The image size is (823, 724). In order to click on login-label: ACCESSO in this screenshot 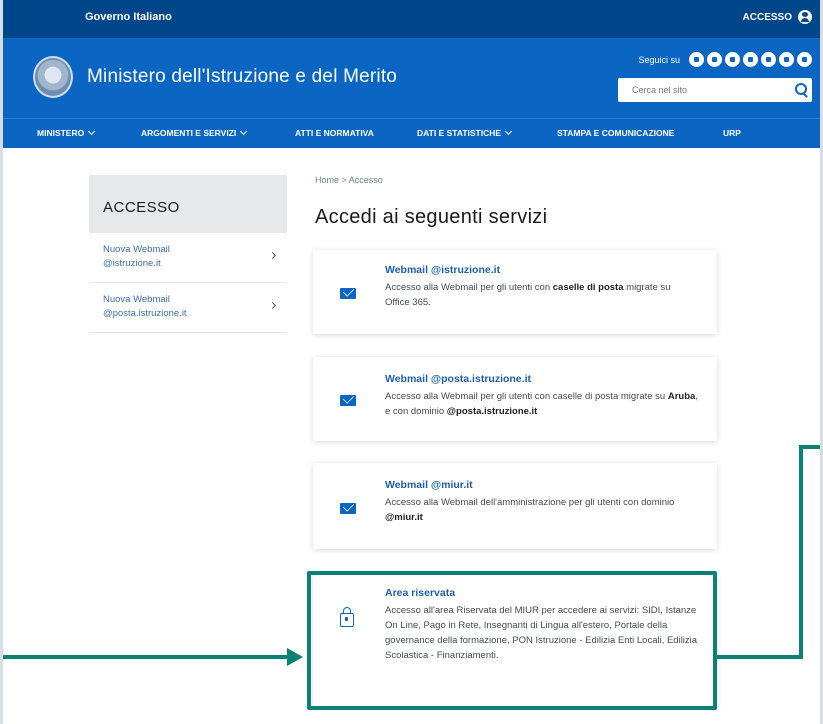, I will do `click(767, 17)`.